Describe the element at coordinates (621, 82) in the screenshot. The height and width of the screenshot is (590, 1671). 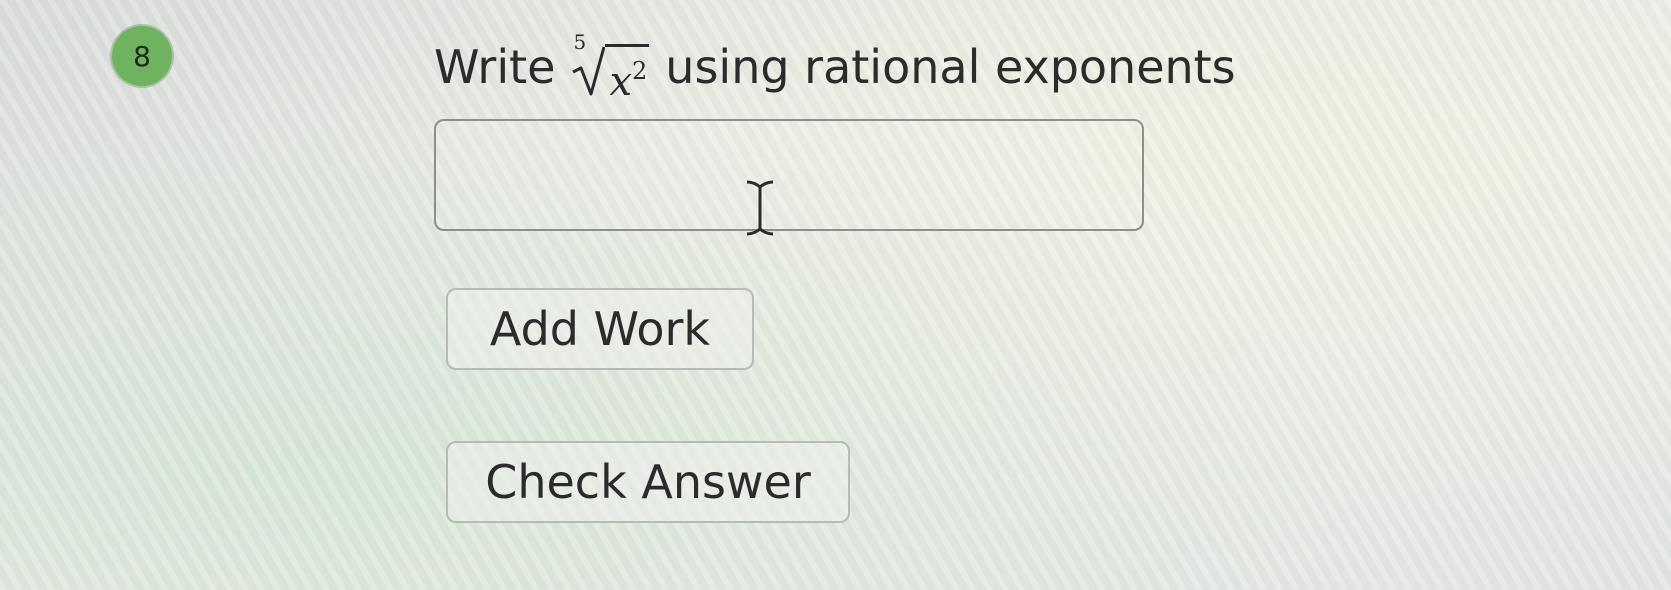
I see `radicand-base: x` at that location.